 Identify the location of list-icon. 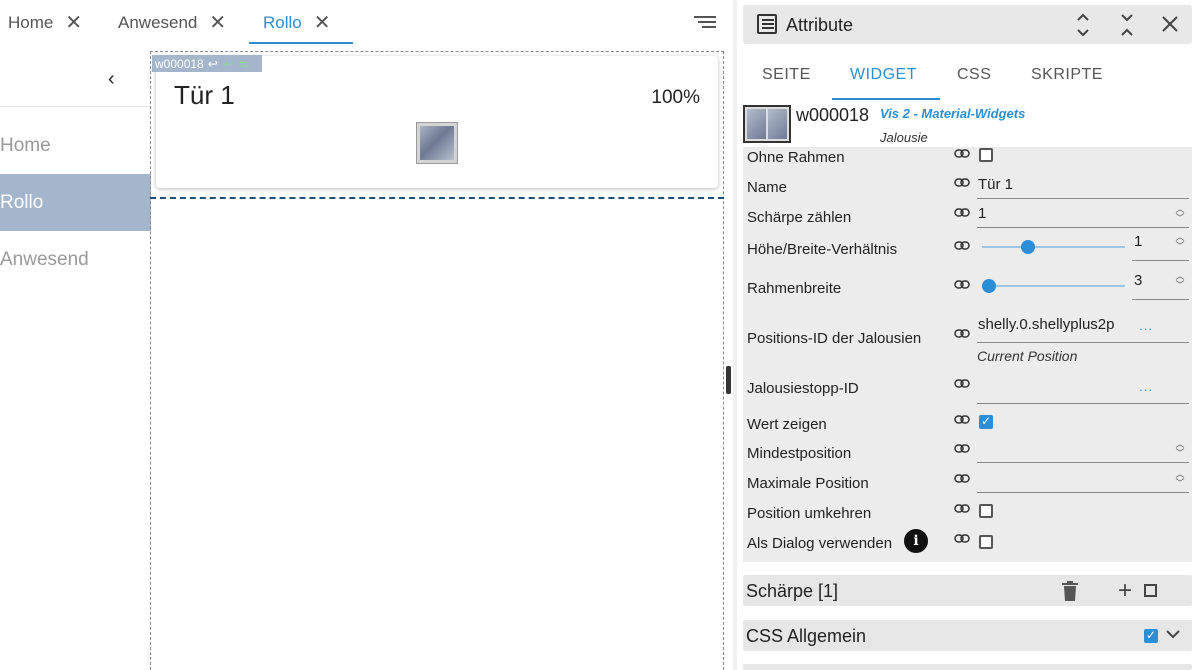
(767, 24).